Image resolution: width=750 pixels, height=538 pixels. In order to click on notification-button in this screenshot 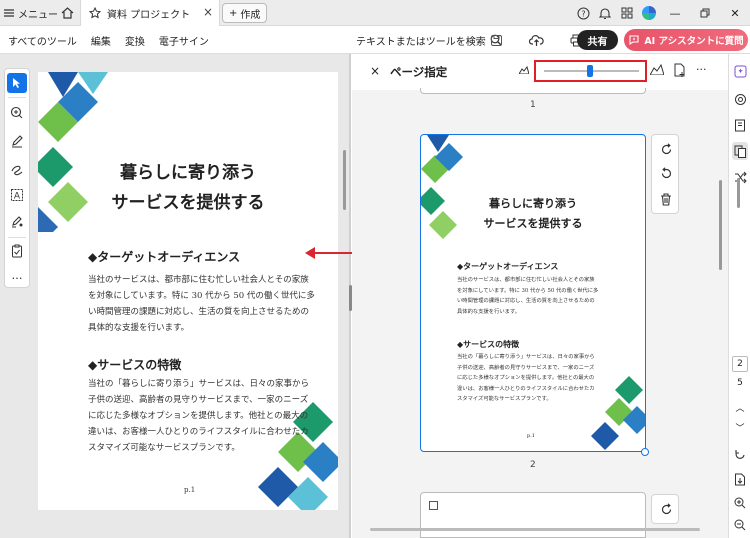, I will do `click(605, 13)`.